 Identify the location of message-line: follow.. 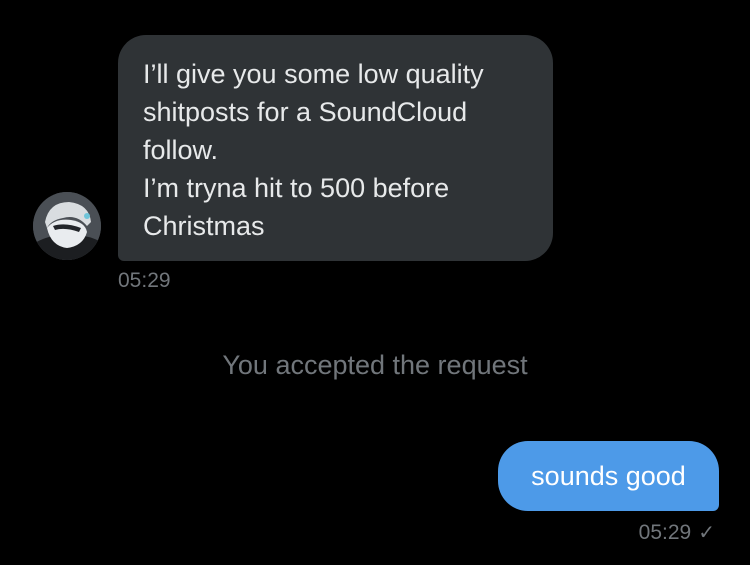
(181, 150).